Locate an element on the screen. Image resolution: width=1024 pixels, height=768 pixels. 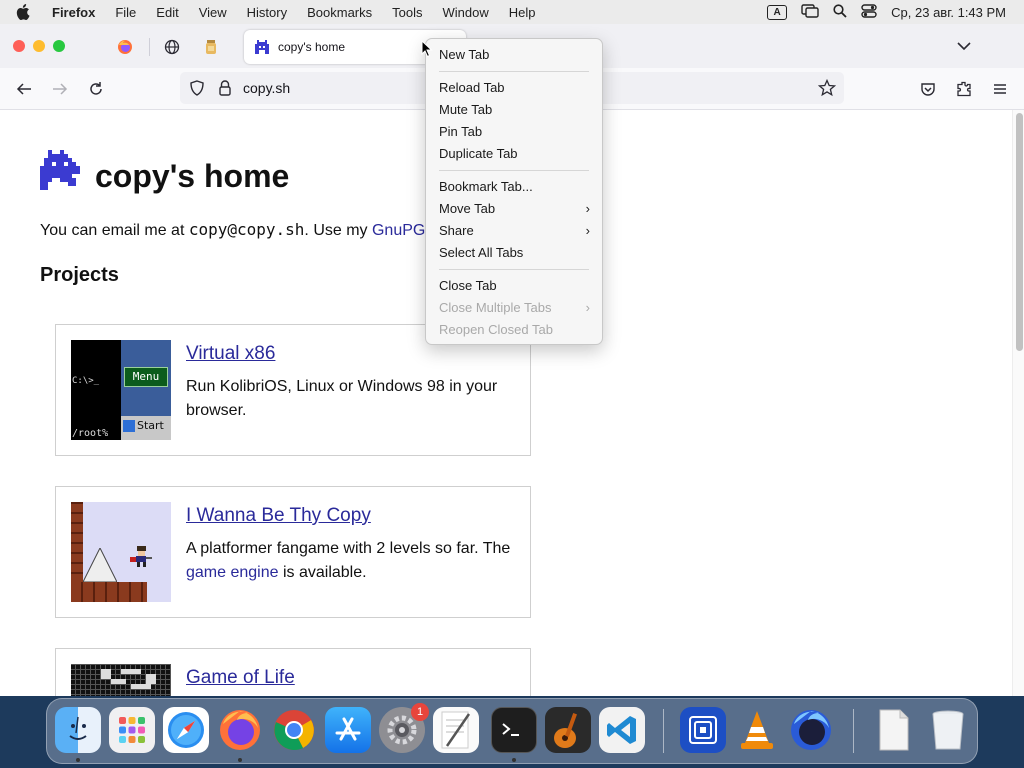
menu-item-move-tab: Move Tab › is located at coordinates (514, 209).